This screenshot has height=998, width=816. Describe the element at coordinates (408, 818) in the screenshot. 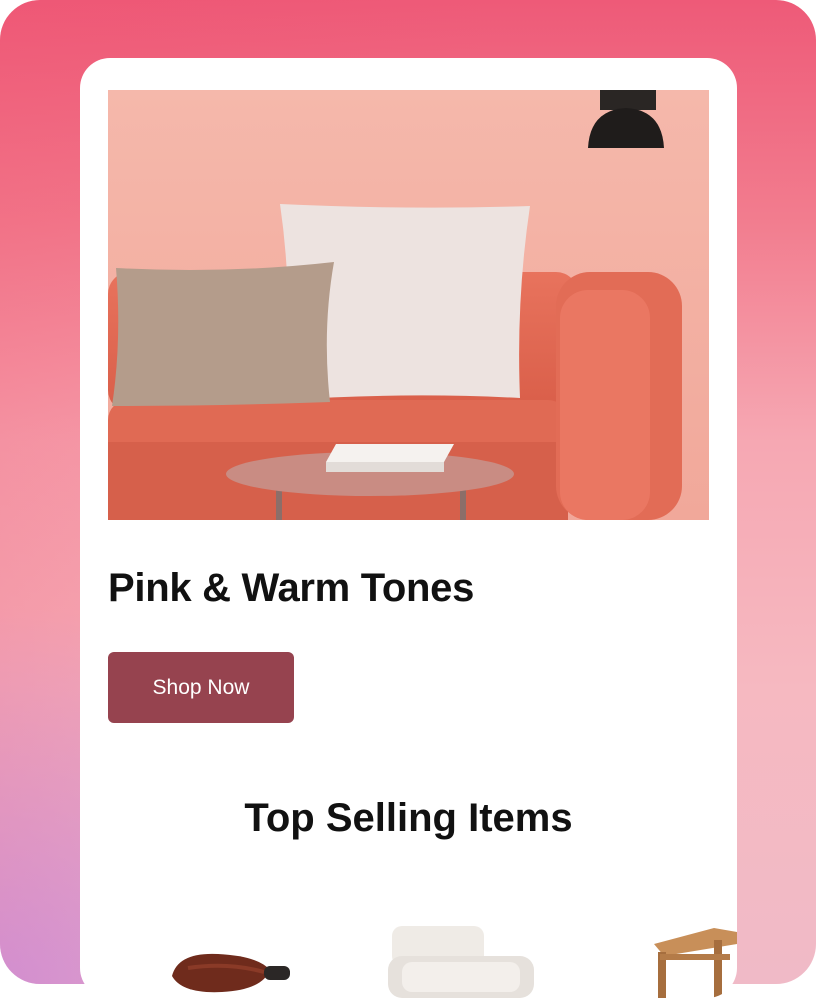

I see `section-title: Top Selling Items` at that location.